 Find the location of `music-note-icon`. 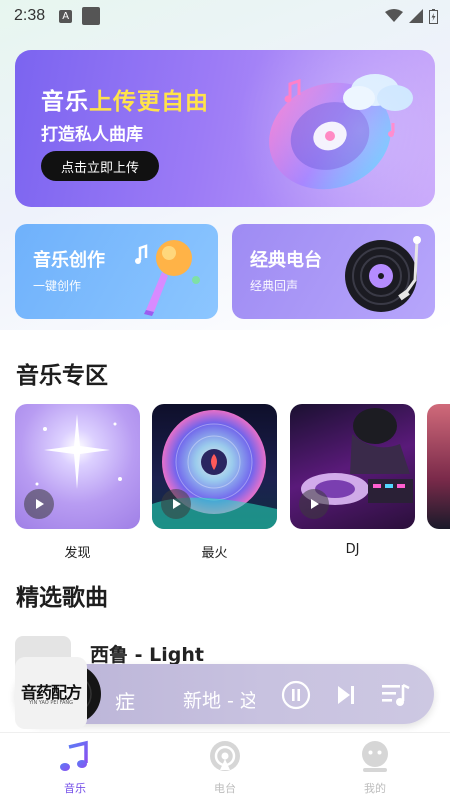

music-note-icon is located at coordinates (74, 755).